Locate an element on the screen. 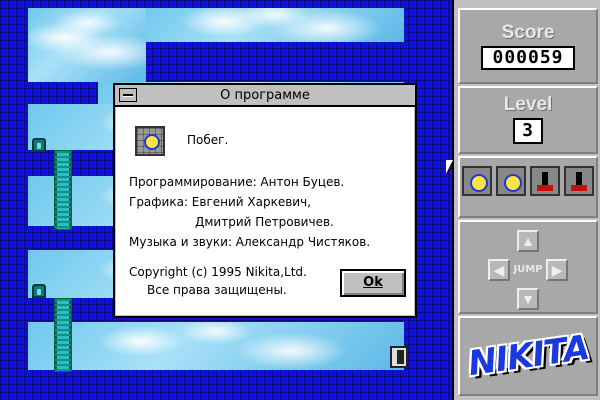  nikita-logo: NIKITA is located at coordinates (528, 356).